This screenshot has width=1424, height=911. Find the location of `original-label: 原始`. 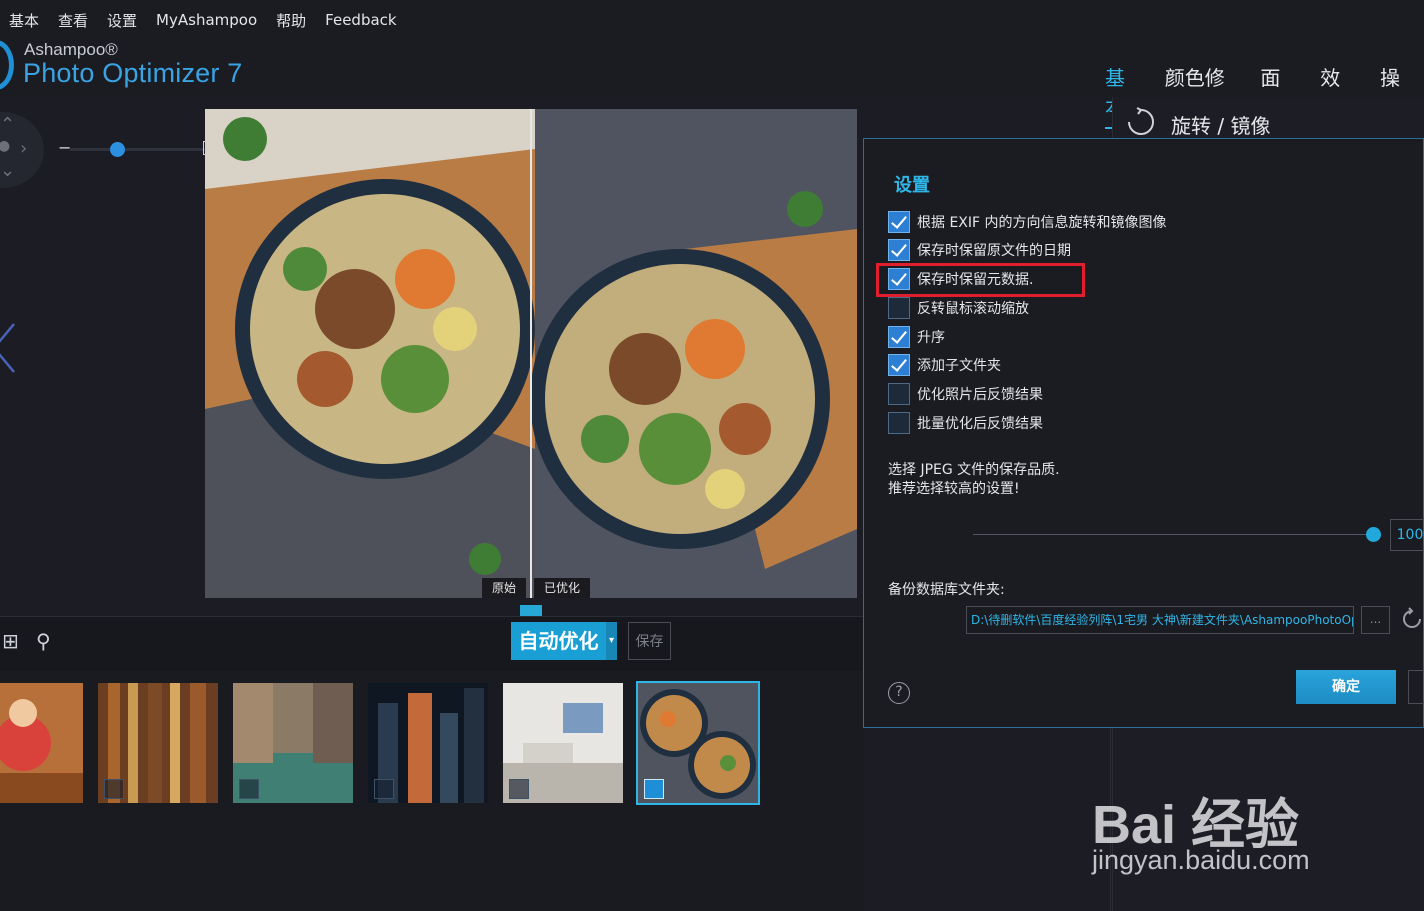

original-label: 原始 is located at coordinates (504, 588).